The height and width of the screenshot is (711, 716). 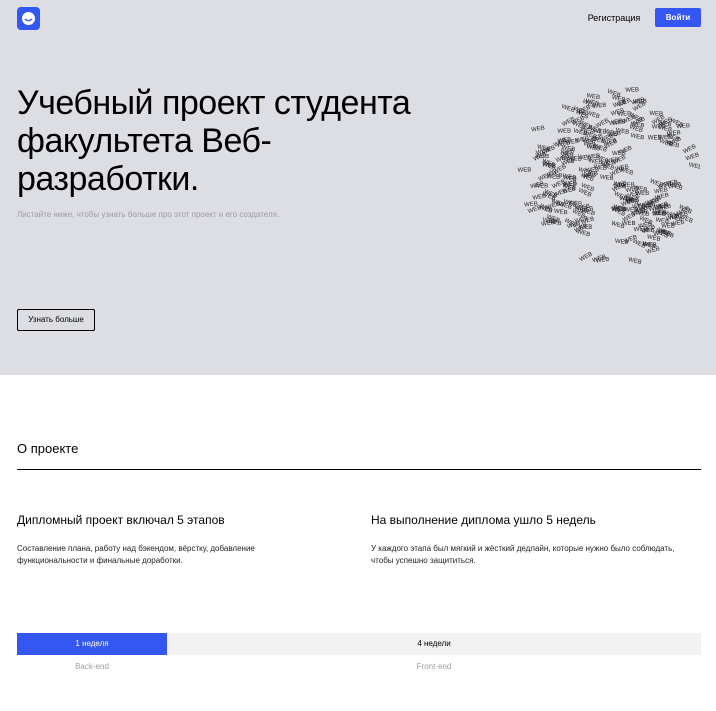 What do you see at coordinates (483, 520) in the screenshot?
I see `weeks-heading: На выполнение диплома ушло 5 недель` at bounding box center [483, 520].